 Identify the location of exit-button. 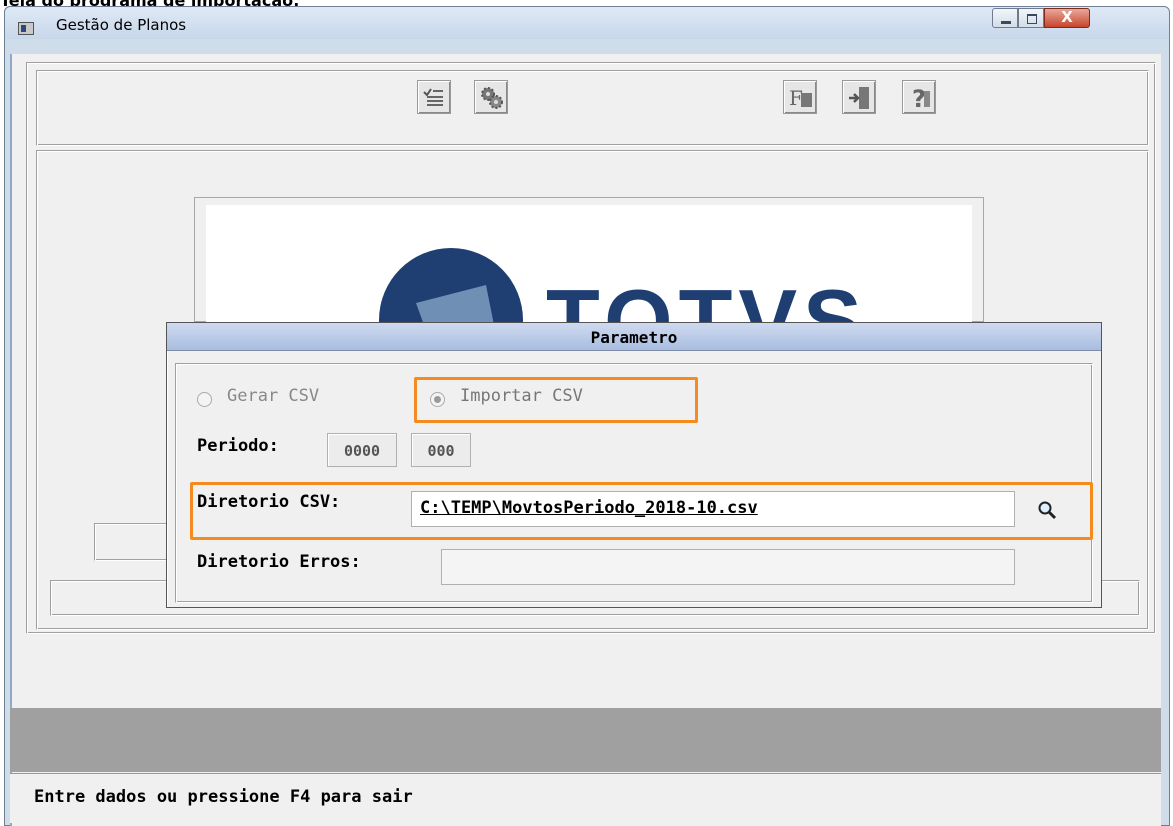
(859, 97).